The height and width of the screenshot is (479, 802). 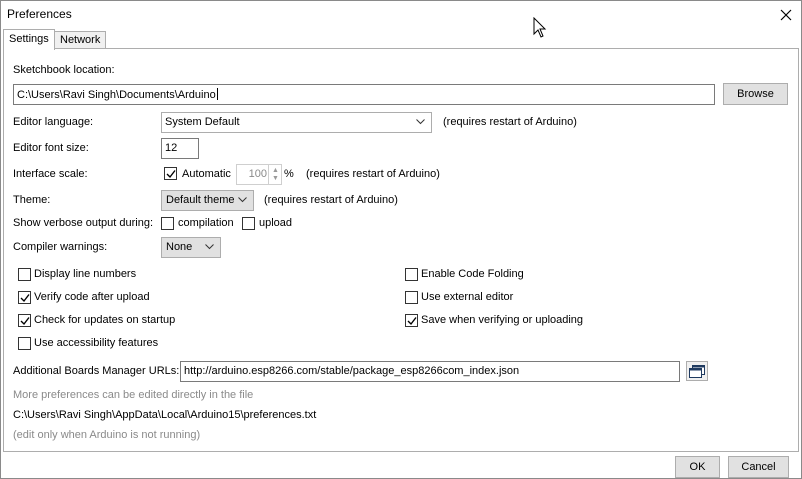 I want to click on close-icon, so click(x=786, y=14).